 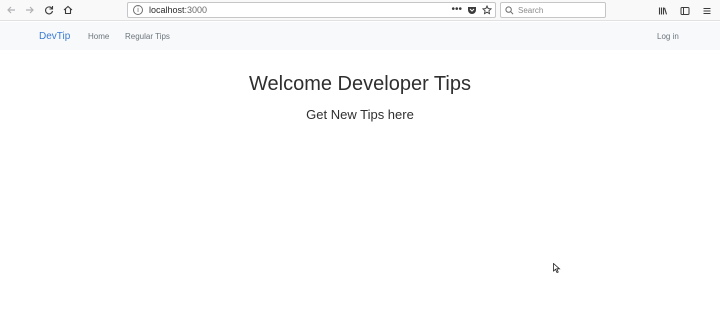 I want to click on search-bar, so click(x=553, y=10).